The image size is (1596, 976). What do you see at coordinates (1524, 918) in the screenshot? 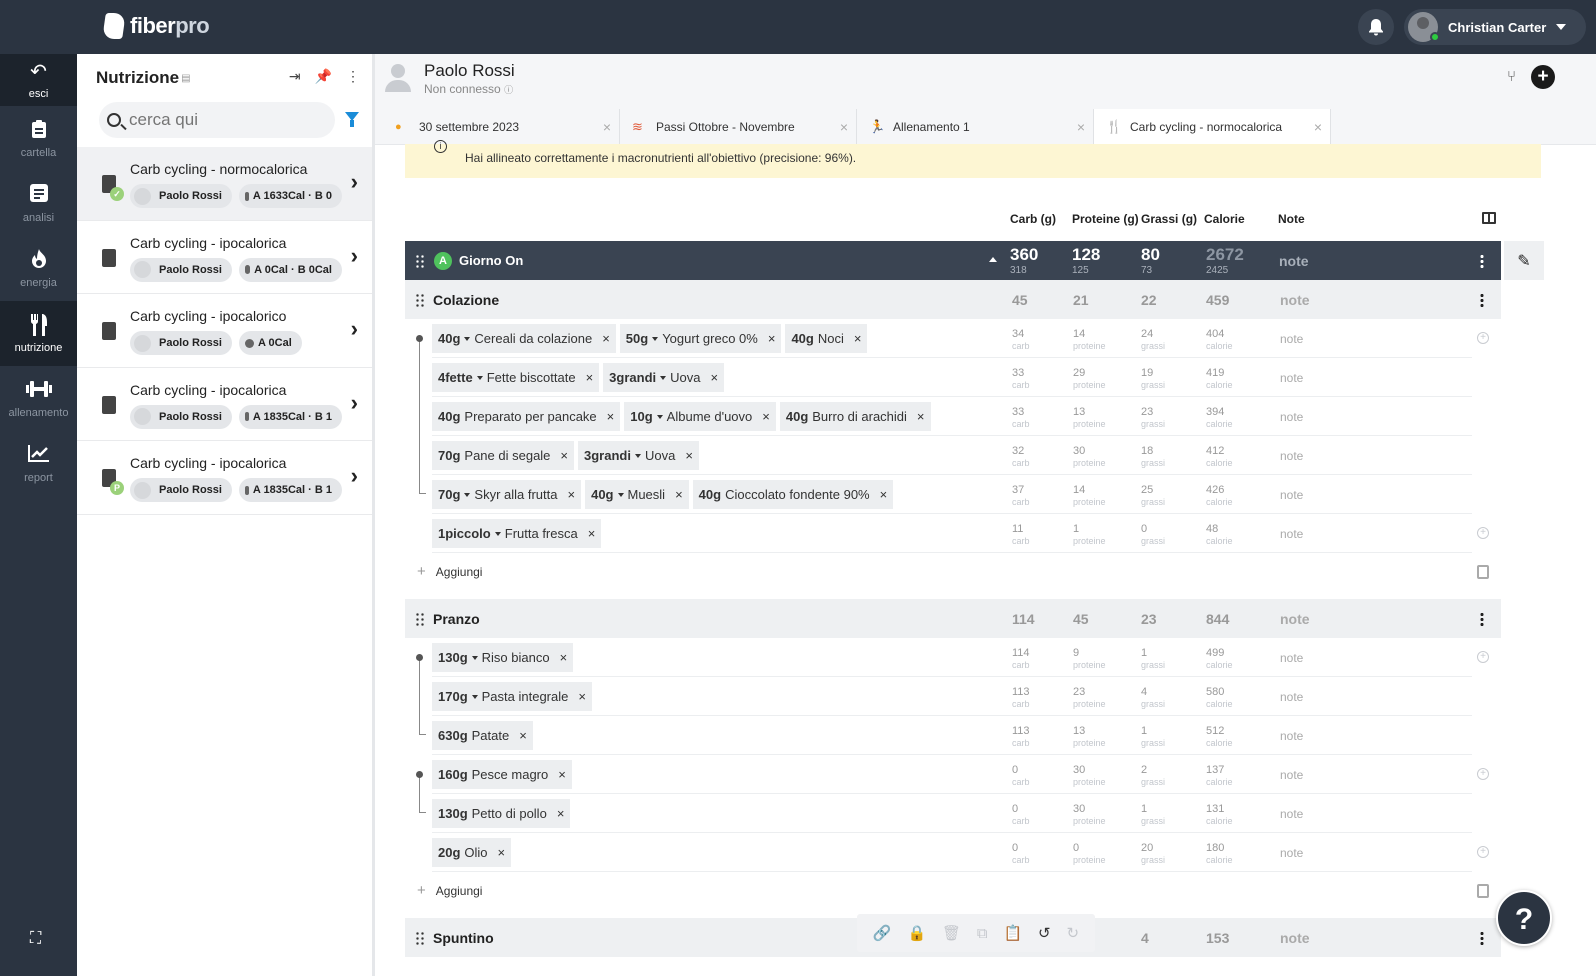
I see `help-button: ?` at bounding box center [1524, 918].